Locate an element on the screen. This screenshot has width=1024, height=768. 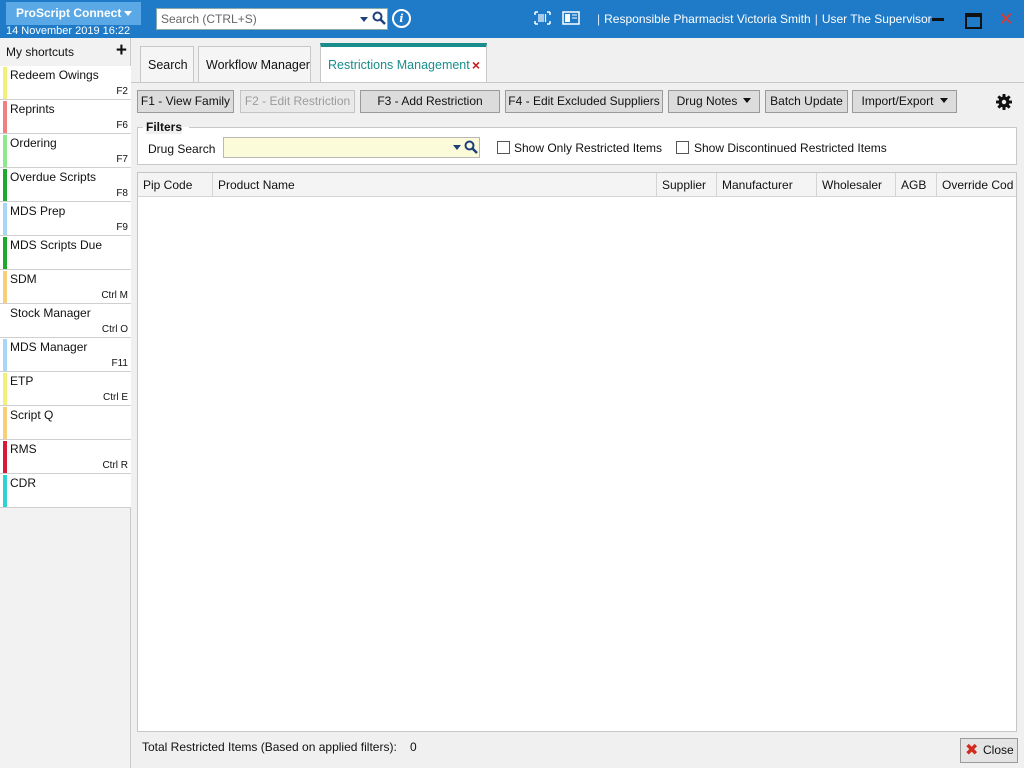
view-family-button: F1 - View Family is located at coordinates (185, 101).